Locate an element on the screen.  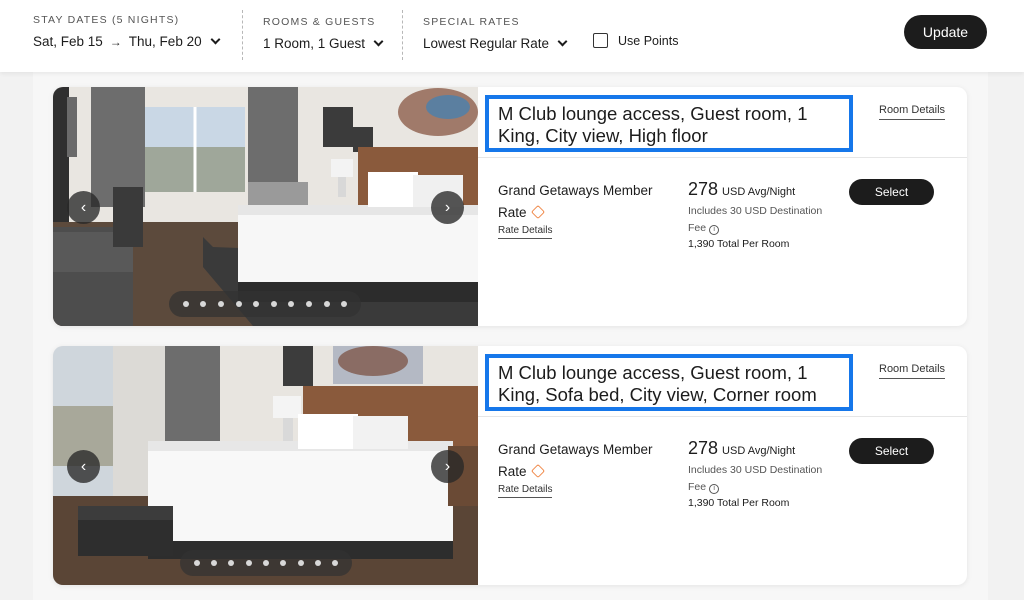
check-in-date: Sat, Feb 15 is located at coordinates (68, 41).